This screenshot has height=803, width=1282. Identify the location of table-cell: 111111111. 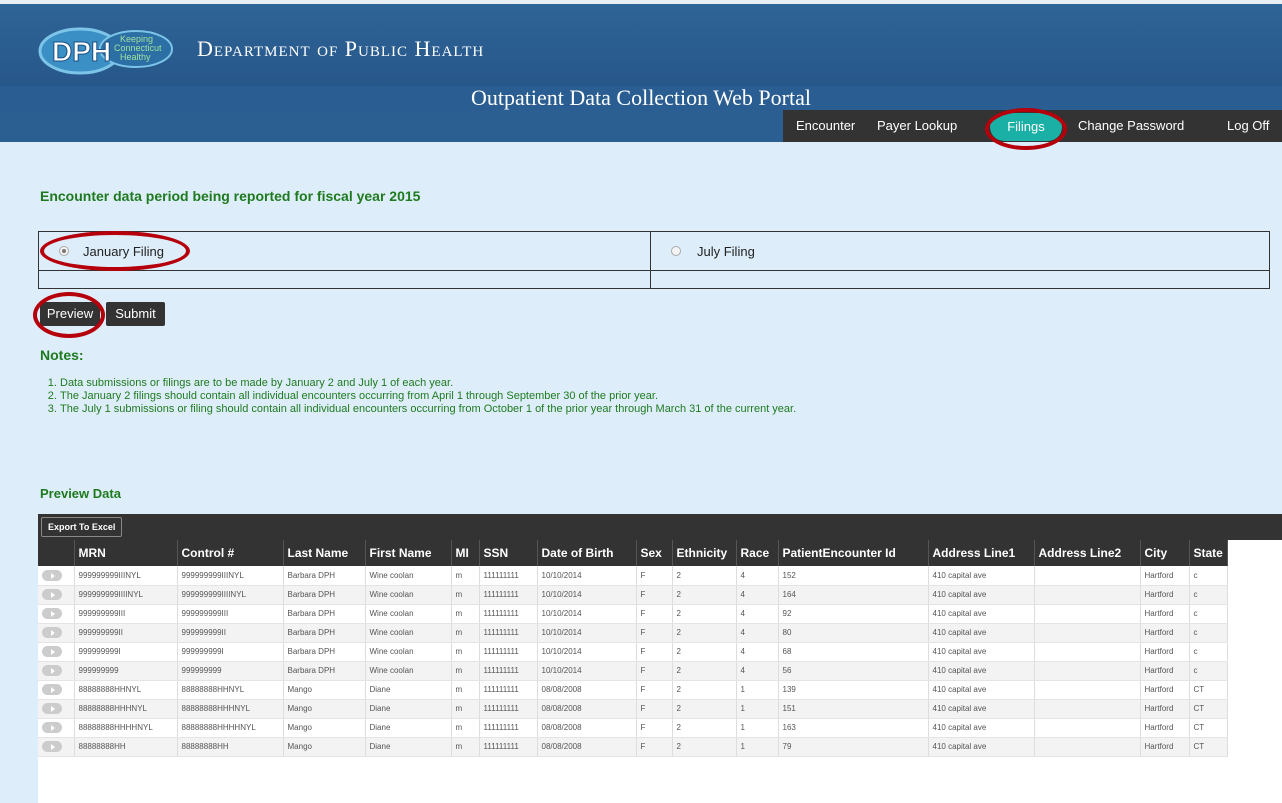
(508, 709).